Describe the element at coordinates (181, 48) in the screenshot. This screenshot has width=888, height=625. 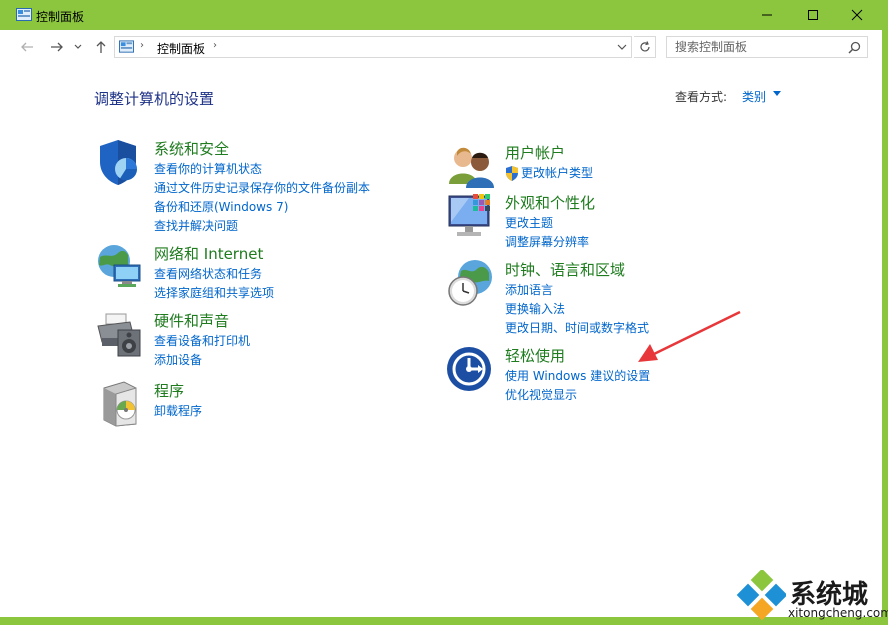
I see `breadcrumb-control-panel: 控制面板` at that location.